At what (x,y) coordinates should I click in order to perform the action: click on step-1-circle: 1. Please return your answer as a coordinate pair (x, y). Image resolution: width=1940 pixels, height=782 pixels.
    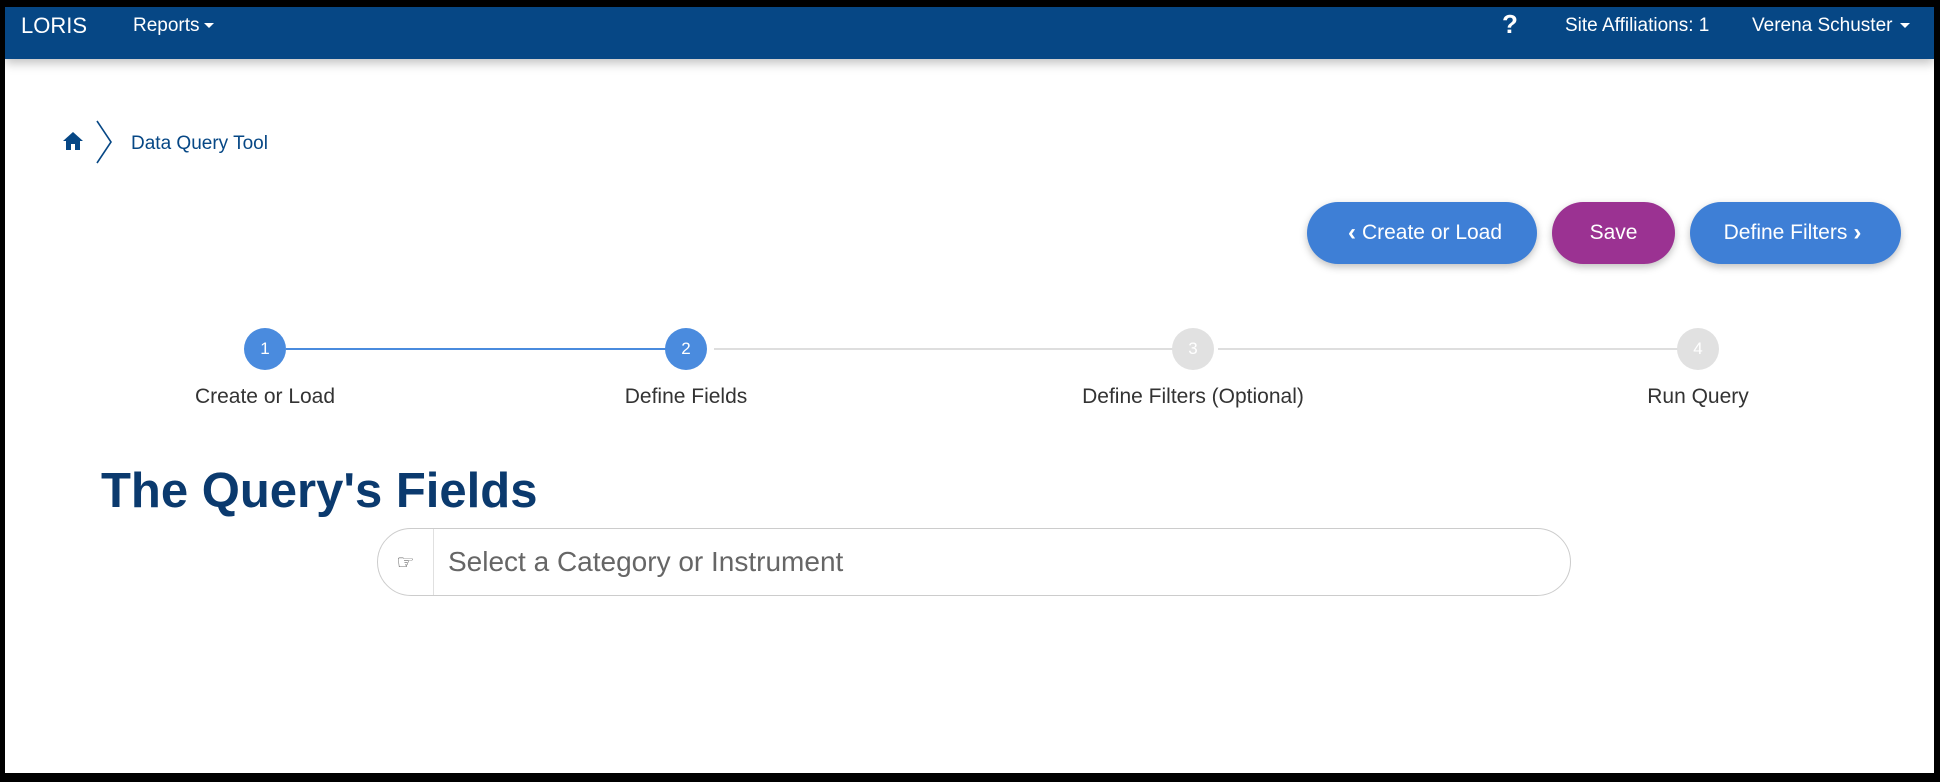
    Looking at the image, I should click on (265, 349).